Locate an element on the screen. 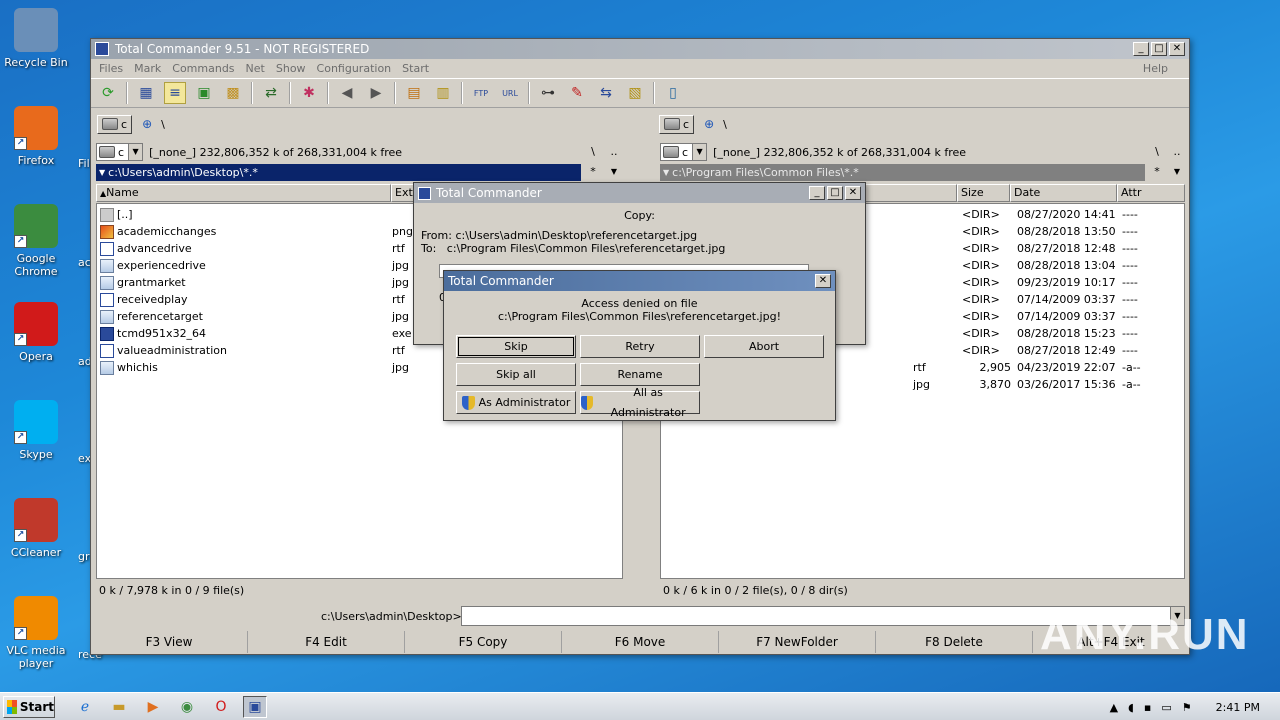  skip-all-button: Skip all is located at coordinates (516, 374).